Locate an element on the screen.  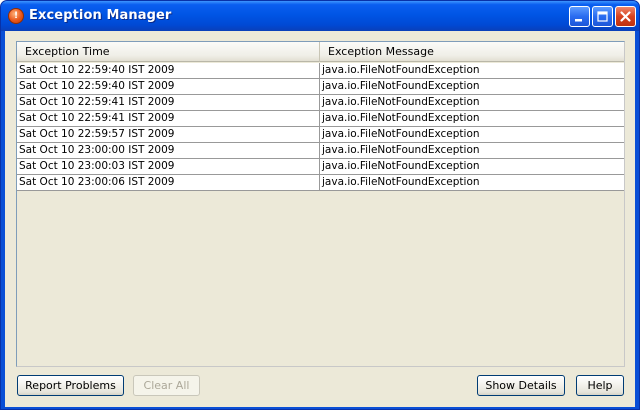
show-details-button: Show Details is located at coordinates (521, 385).